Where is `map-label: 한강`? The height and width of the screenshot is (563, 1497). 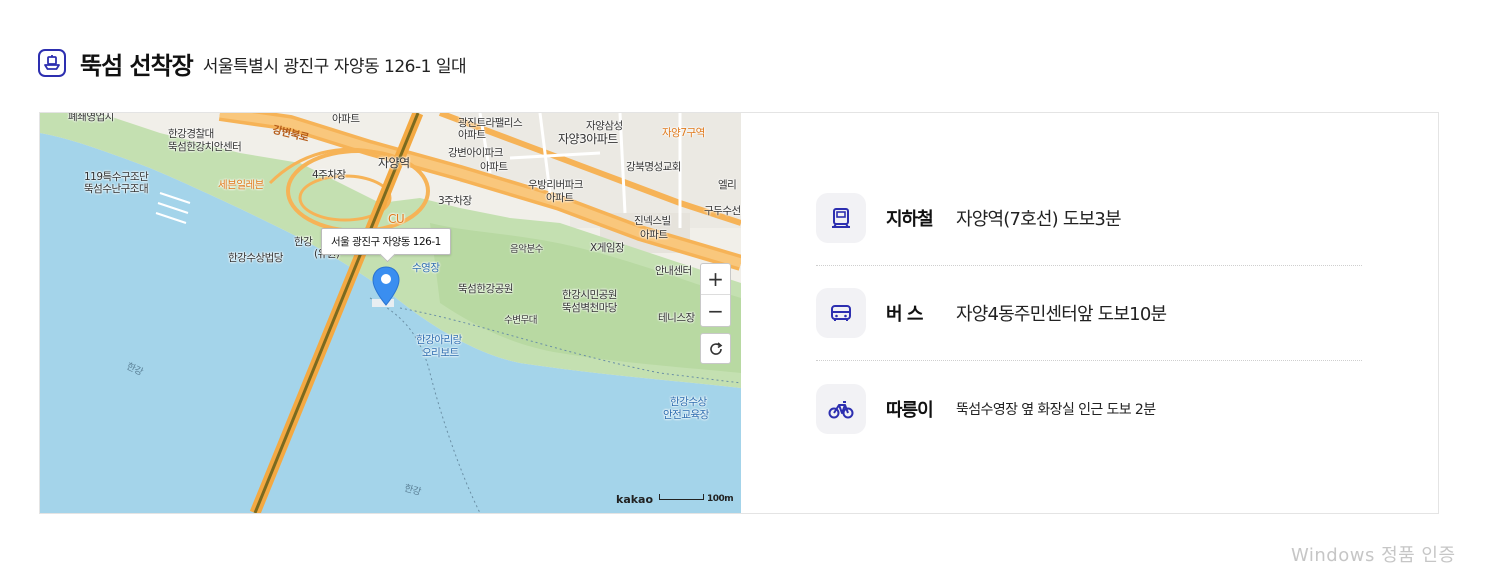 map-label: 한강 is located at coordinates (303, 242).